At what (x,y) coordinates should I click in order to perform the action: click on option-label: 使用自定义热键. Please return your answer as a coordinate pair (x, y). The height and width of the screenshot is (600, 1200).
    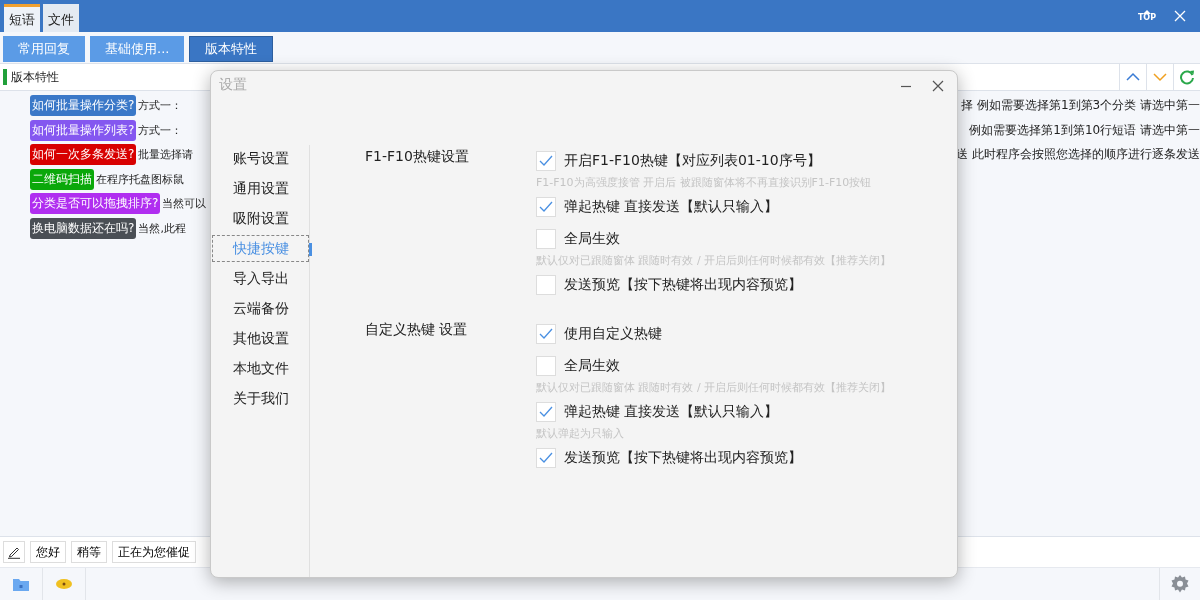
    Looking at the image, I should click on (613, 334).